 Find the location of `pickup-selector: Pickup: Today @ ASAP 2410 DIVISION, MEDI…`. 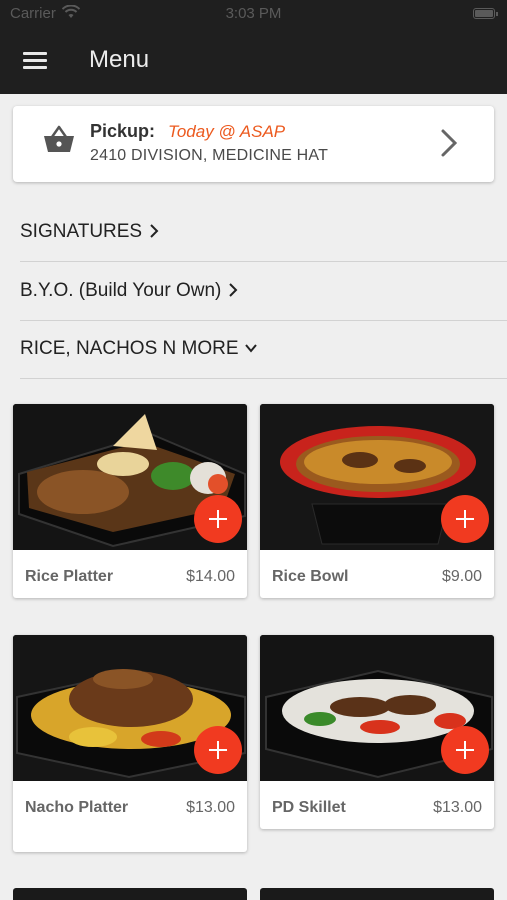

pickup-selector: Pickup: Today @ ASAP 2410 DIVISION, MEDI… is located at coordinates (253, 144).